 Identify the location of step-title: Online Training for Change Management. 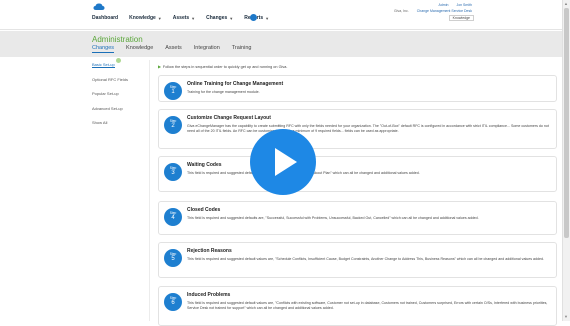
(235, 84).